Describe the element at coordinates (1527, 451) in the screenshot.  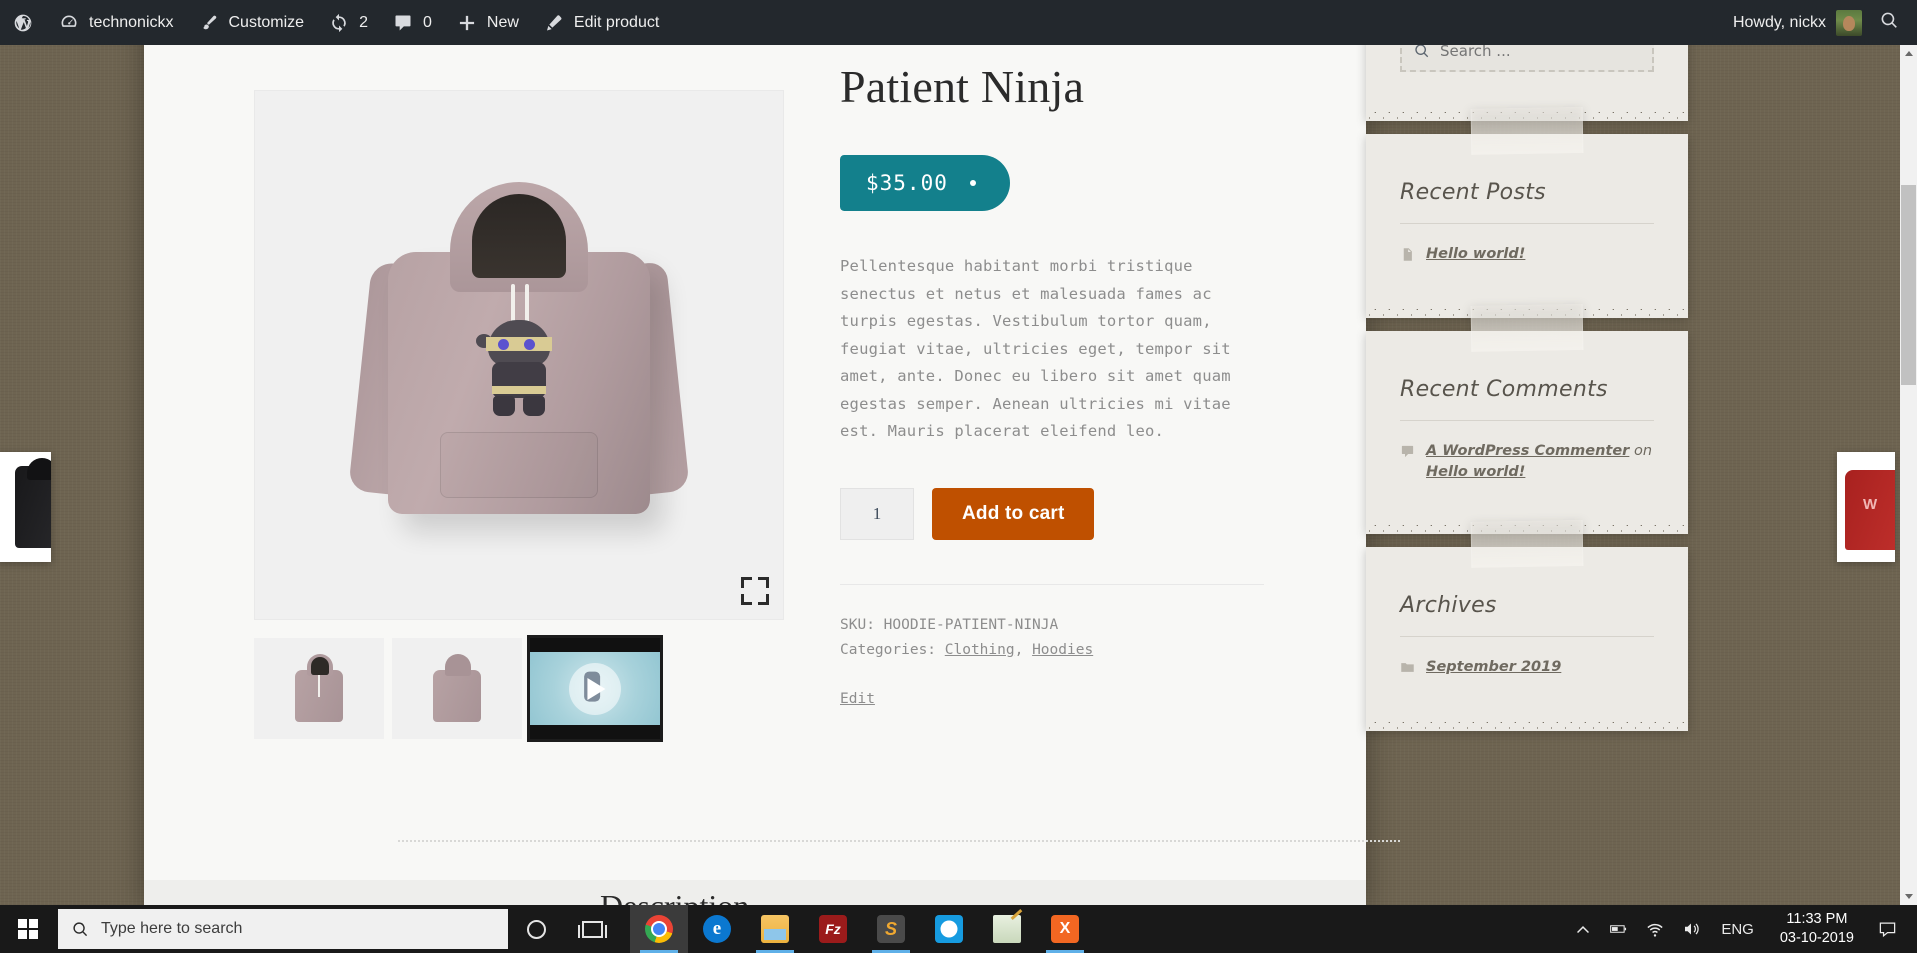
I see `comment-author-link: A WordPress Commenter` at that location.